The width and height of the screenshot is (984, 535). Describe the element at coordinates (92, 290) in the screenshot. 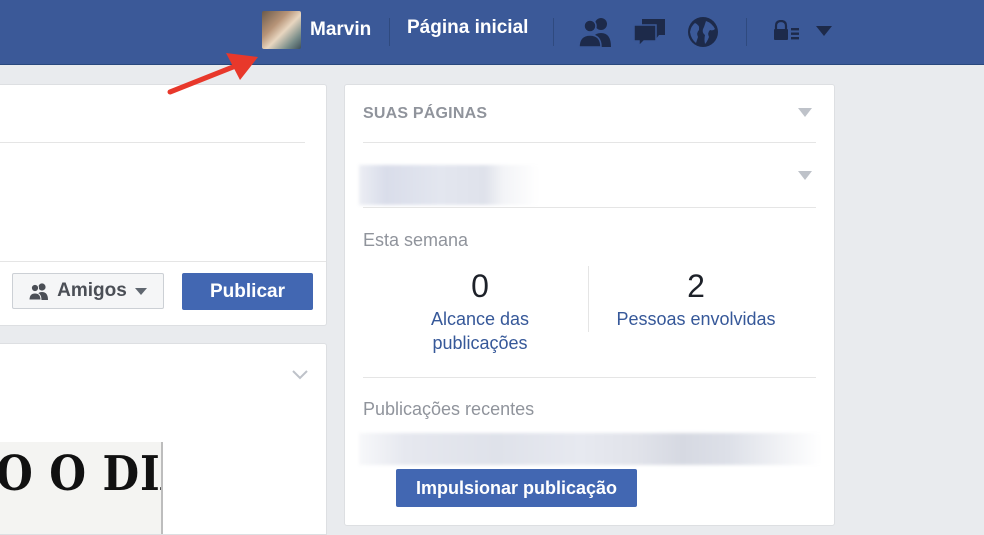

I see `audience-label: Amigos` at that location.